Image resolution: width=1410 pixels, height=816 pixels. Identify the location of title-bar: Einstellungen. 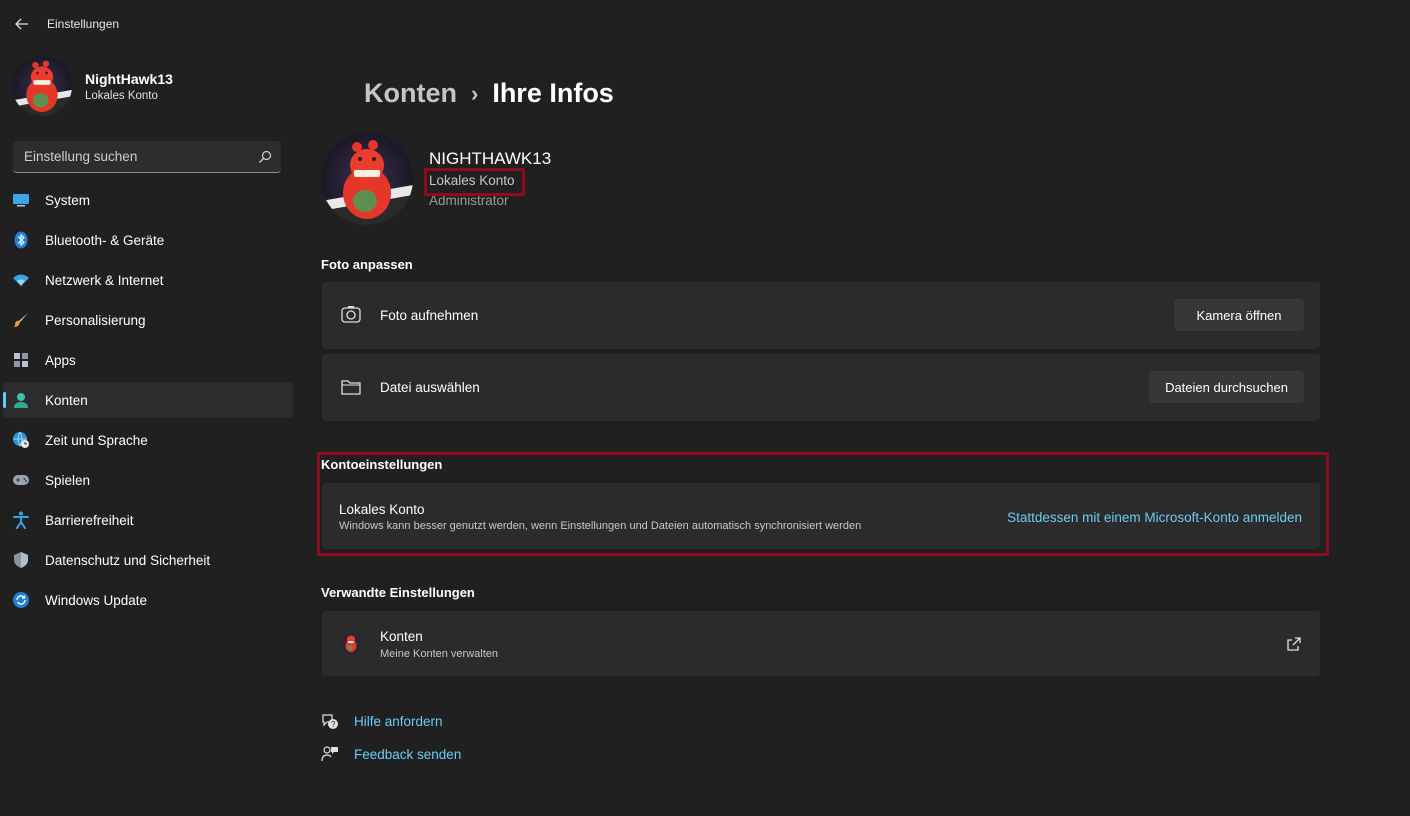
(705, 24).